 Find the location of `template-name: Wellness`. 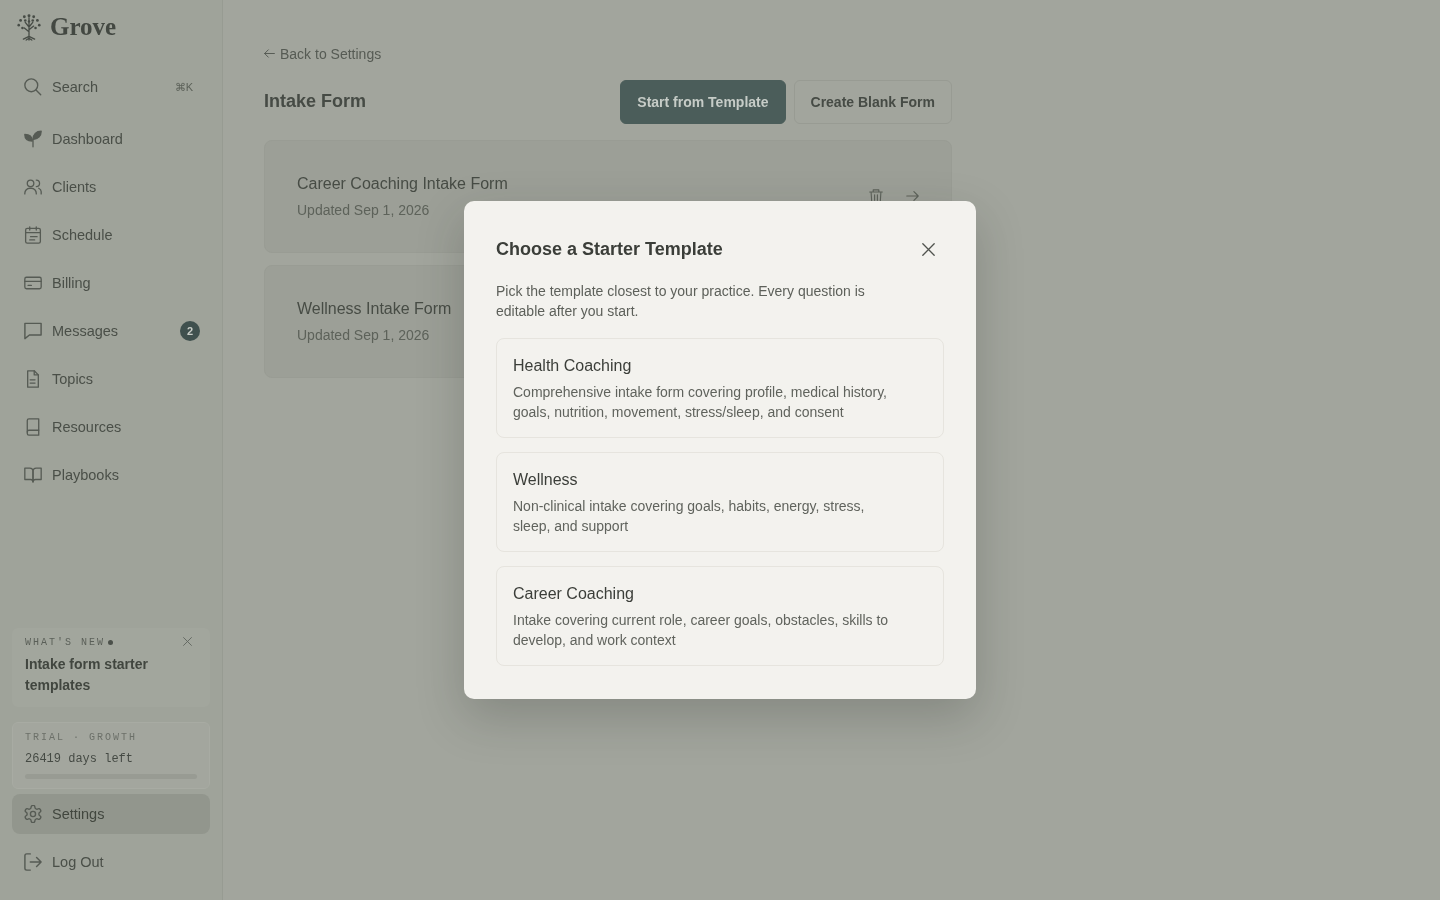

template-name: Wellness is located at coordinates (545, 480).